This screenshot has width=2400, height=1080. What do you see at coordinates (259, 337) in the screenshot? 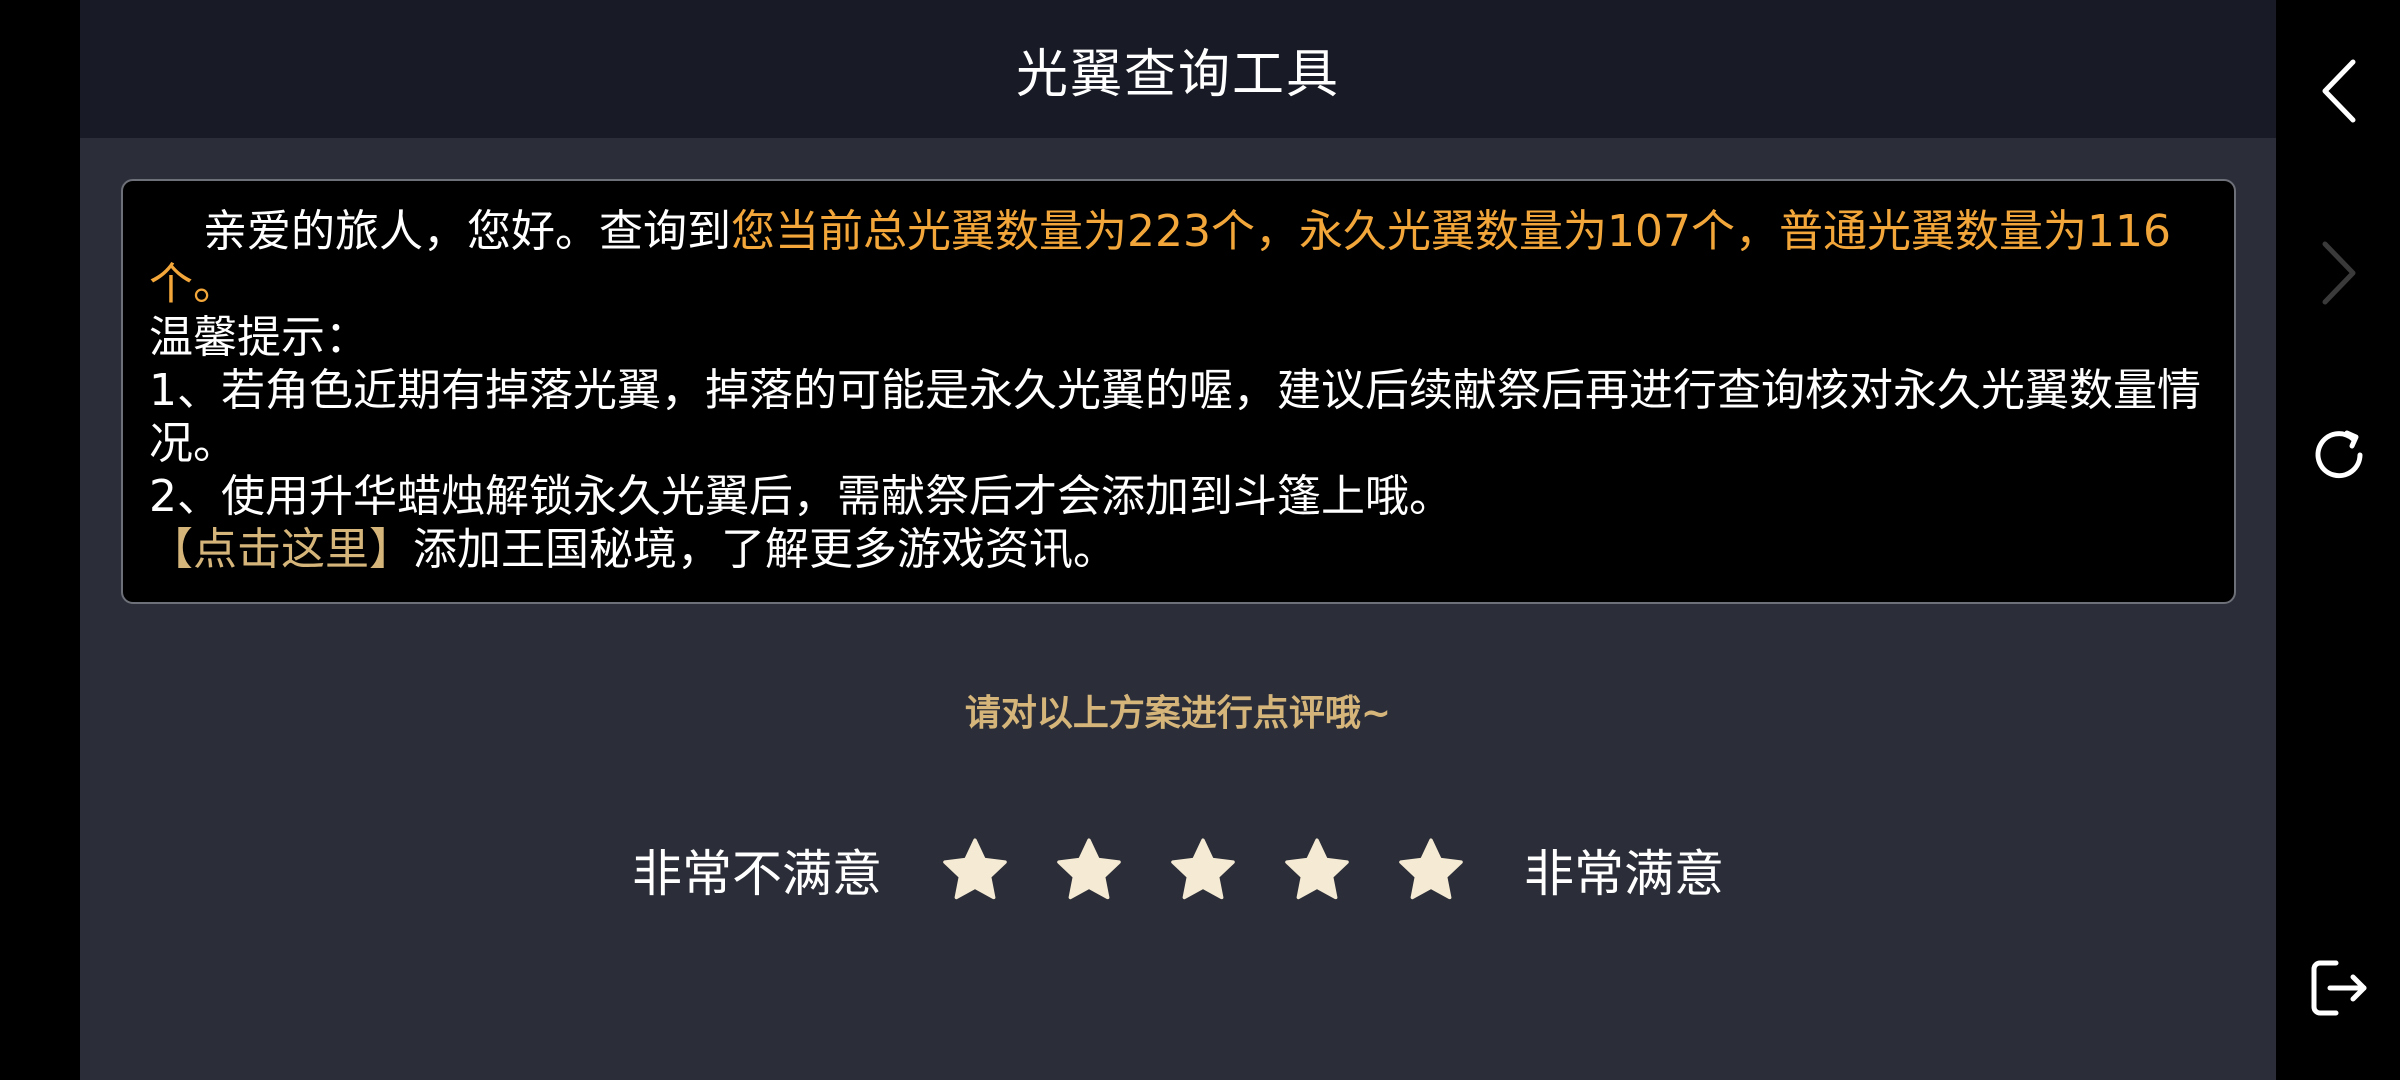
I see `tips-title: 温馨提示：` at bounding box center [259, 337].